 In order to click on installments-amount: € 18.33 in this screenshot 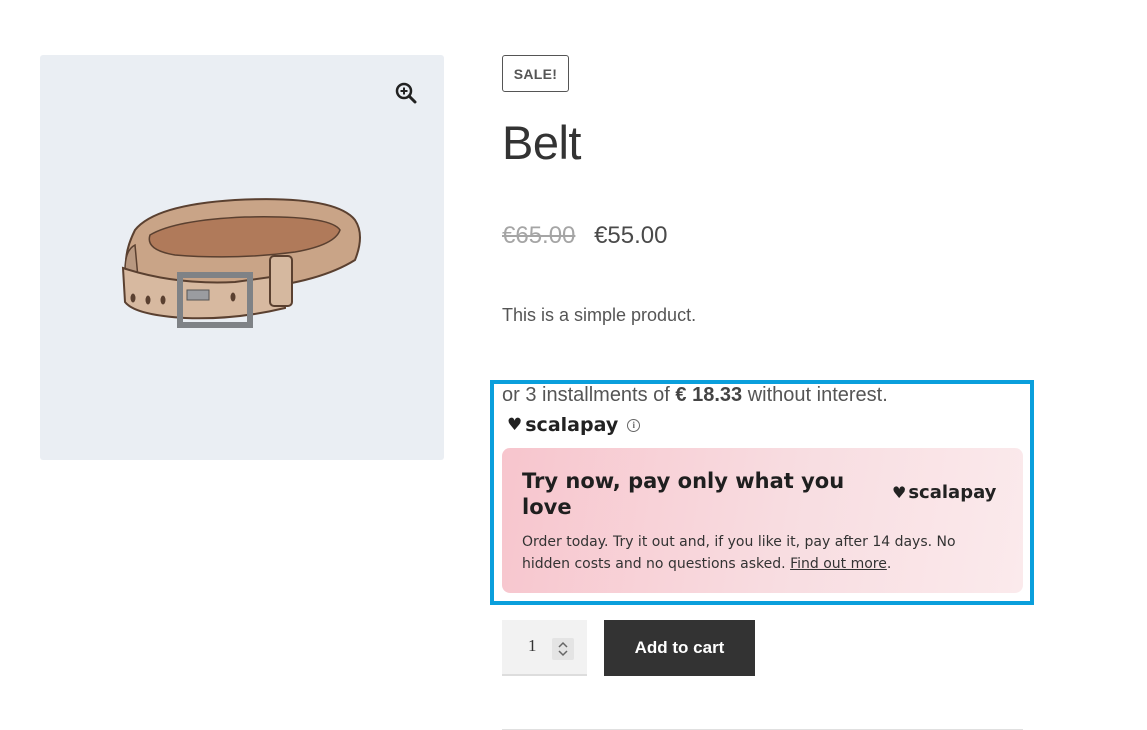, I will do `click(709, 395)`.